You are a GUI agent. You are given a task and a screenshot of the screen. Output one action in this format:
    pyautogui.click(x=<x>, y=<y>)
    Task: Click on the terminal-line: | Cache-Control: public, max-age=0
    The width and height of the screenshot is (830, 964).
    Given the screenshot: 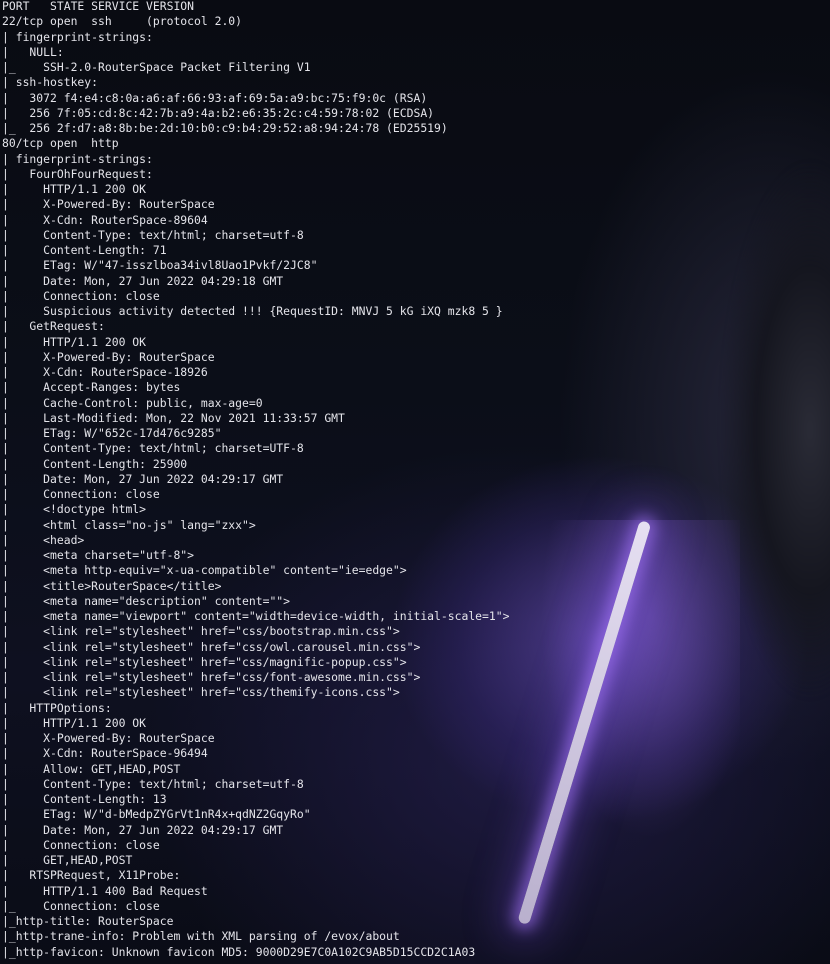 What is the action you would take?
    pyautogui.click(x=132, y=402)
    